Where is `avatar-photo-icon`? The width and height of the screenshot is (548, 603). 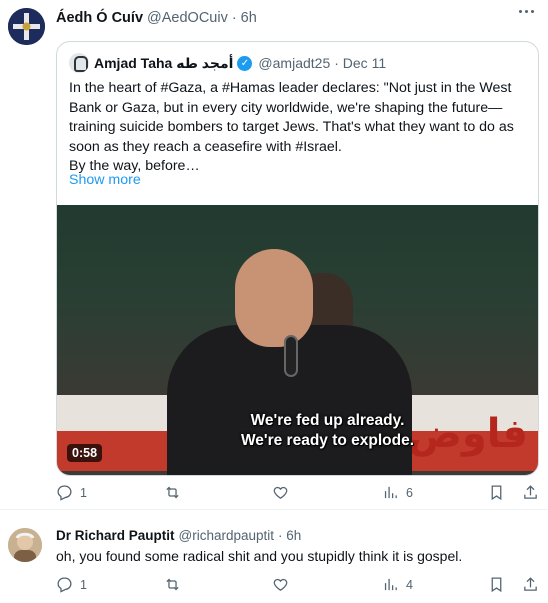
avatar-photo-icon is located at coordinates (25, 545).